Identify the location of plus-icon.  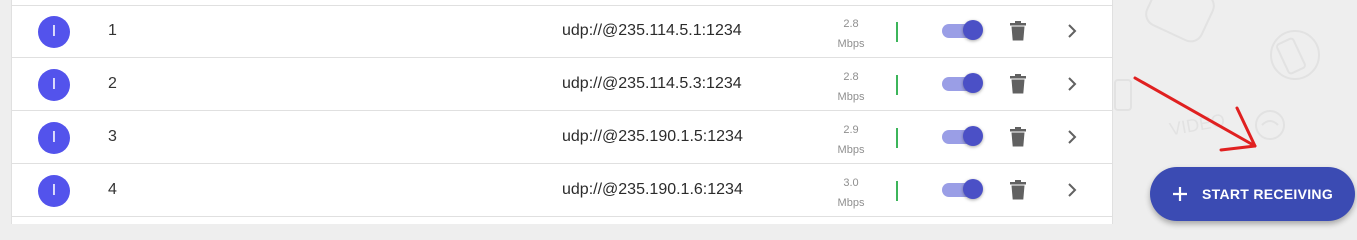
(1180, 194).